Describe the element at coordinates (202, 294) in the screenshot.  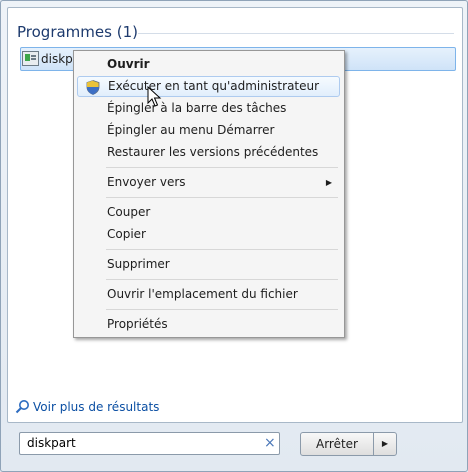
I see `menu-item-label: Ouvrir l'emplacement du fichier` at that location.